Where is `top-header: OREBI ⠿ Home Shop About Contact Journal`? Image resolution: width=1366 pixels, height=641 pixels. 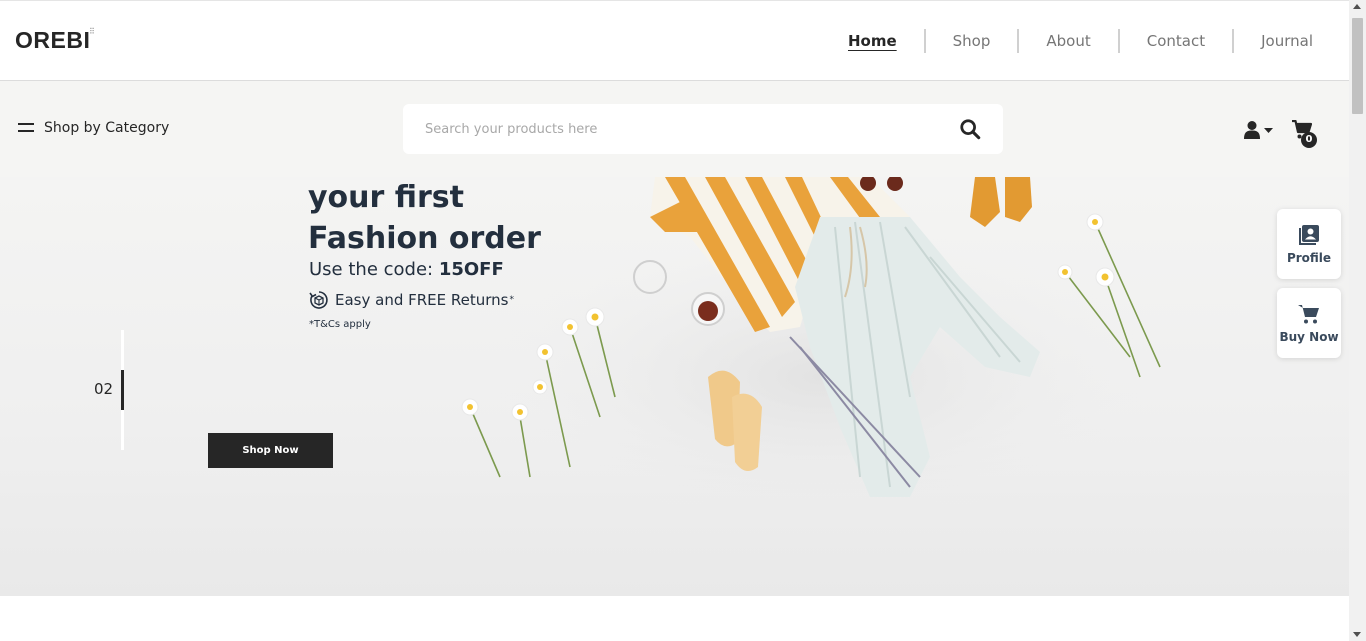 top-header: OREBI ⠿ Home Shop About Contact Journal is located at coordinates (674, 40).